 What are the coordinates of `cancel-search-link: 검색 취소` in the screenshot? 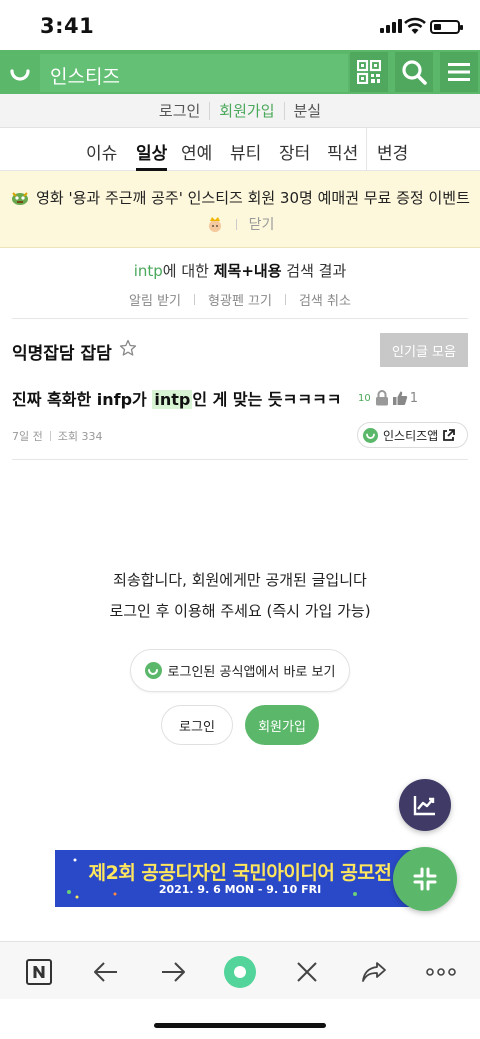 It's located at (325, 299).